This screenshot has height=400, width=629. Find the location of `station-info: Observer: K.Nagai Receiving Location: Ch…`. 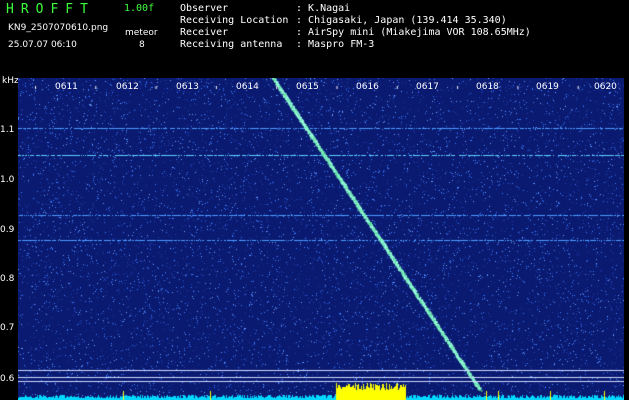

station-info: Observer: K.Nagai Receiving Location: Ch… is located at coordinates (355, 27).